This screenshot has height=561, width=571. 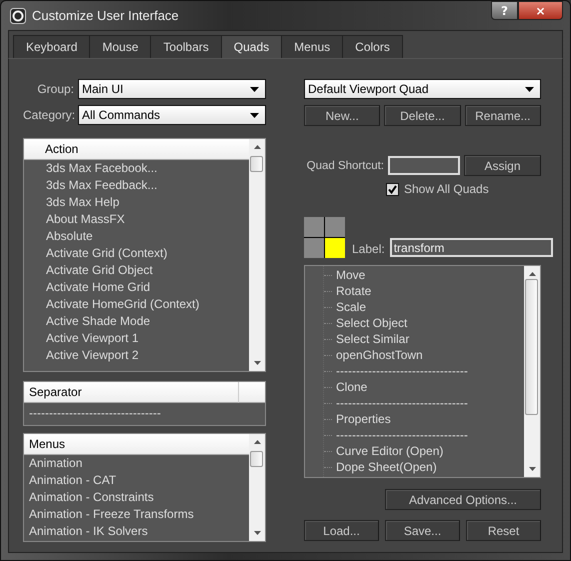 I want to click on list-item: Clone, so click(x=352, y=387).